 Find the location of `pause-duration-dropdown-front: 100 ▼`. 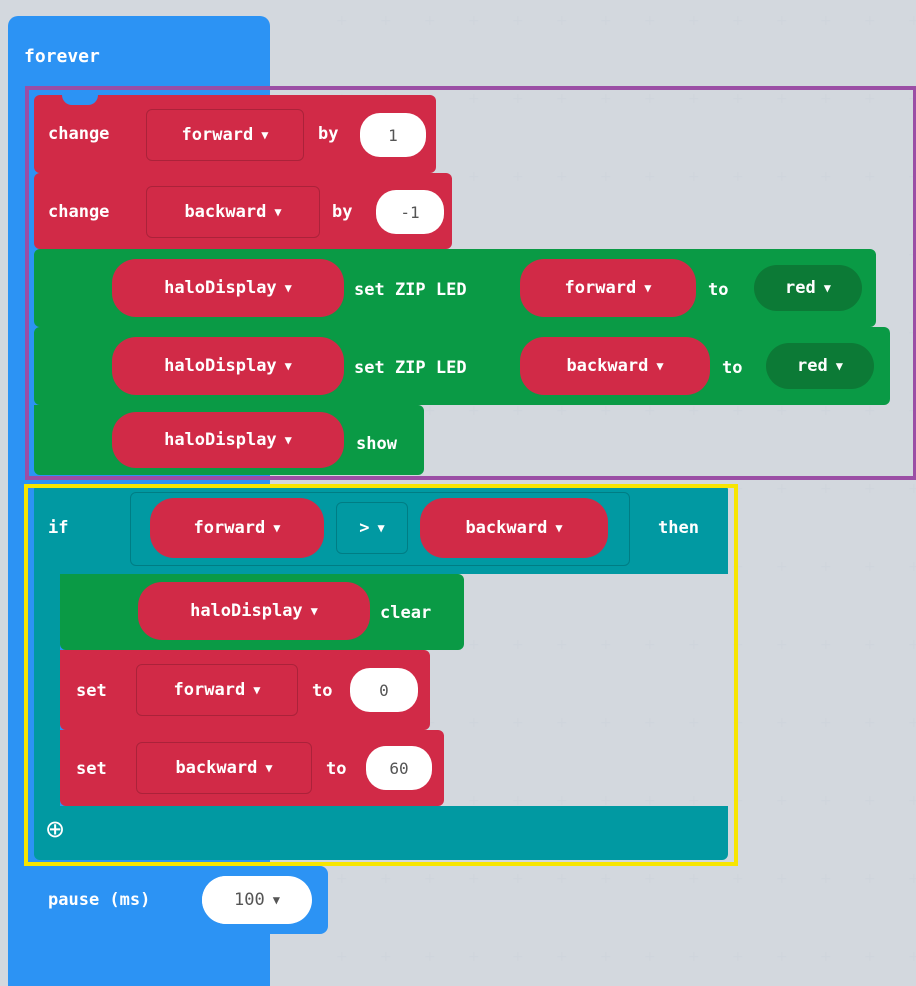

pause-duration-dropdown-front: 100 ▼ is located at coordinates (257, 900).